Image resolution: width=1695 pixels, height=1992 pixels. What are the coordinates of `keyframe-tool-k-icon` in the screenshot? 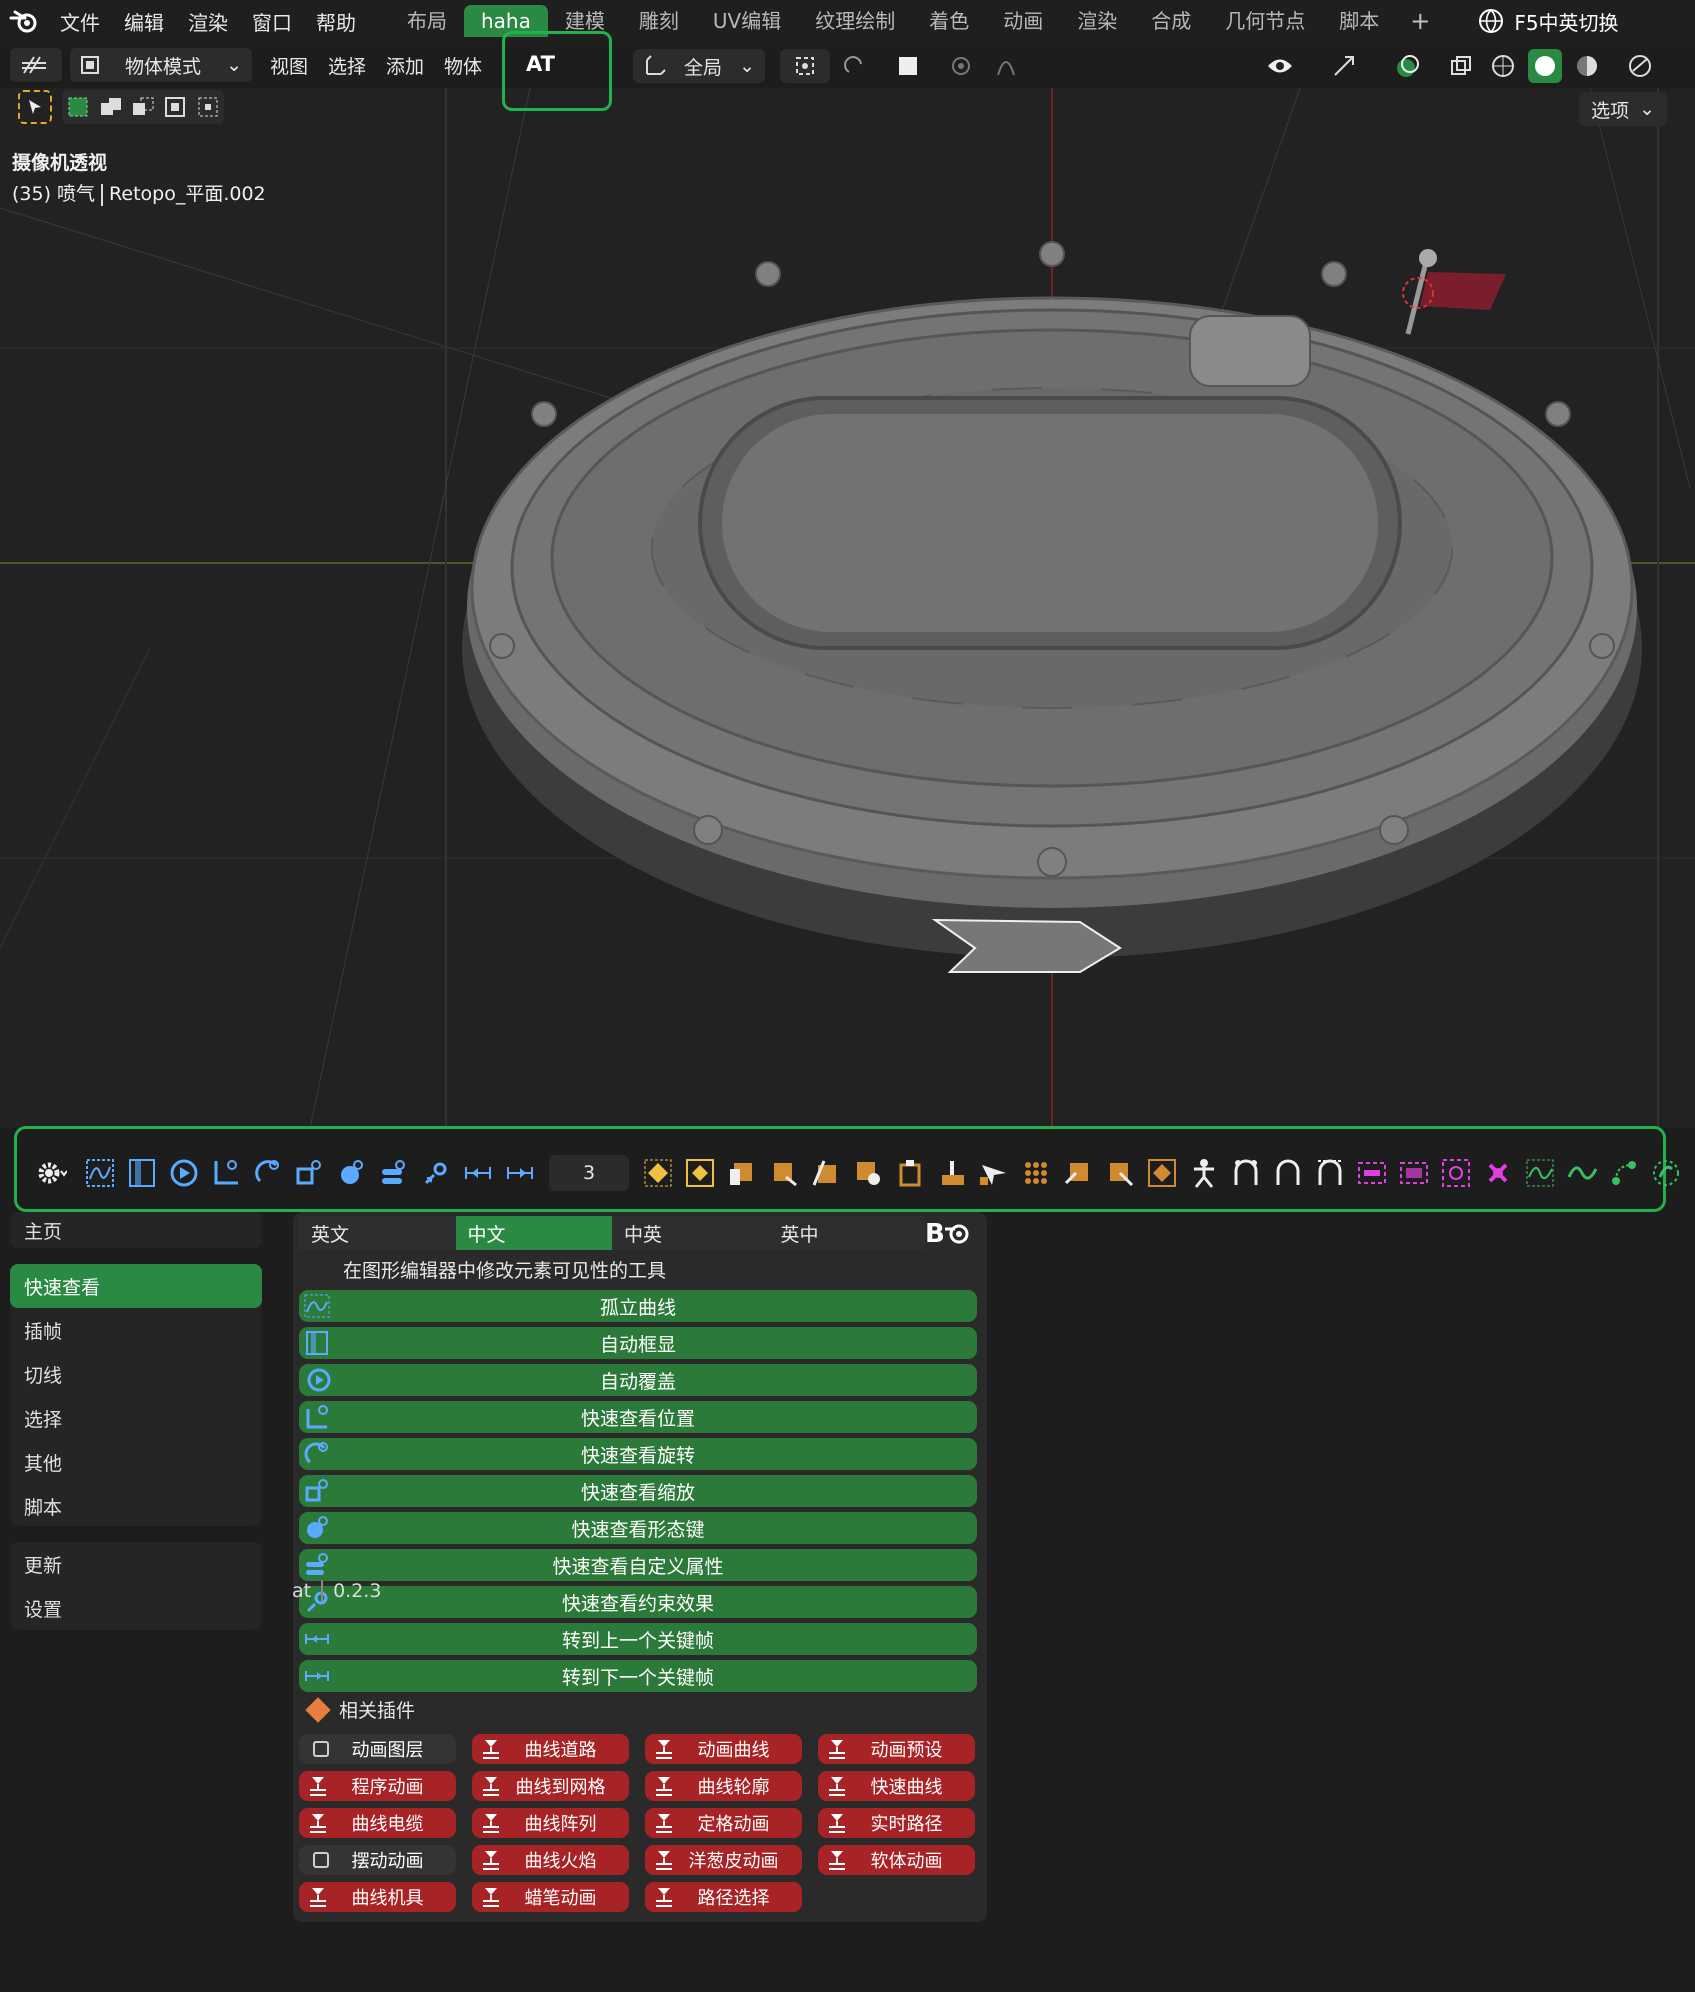 It's located at (1162, 1173).